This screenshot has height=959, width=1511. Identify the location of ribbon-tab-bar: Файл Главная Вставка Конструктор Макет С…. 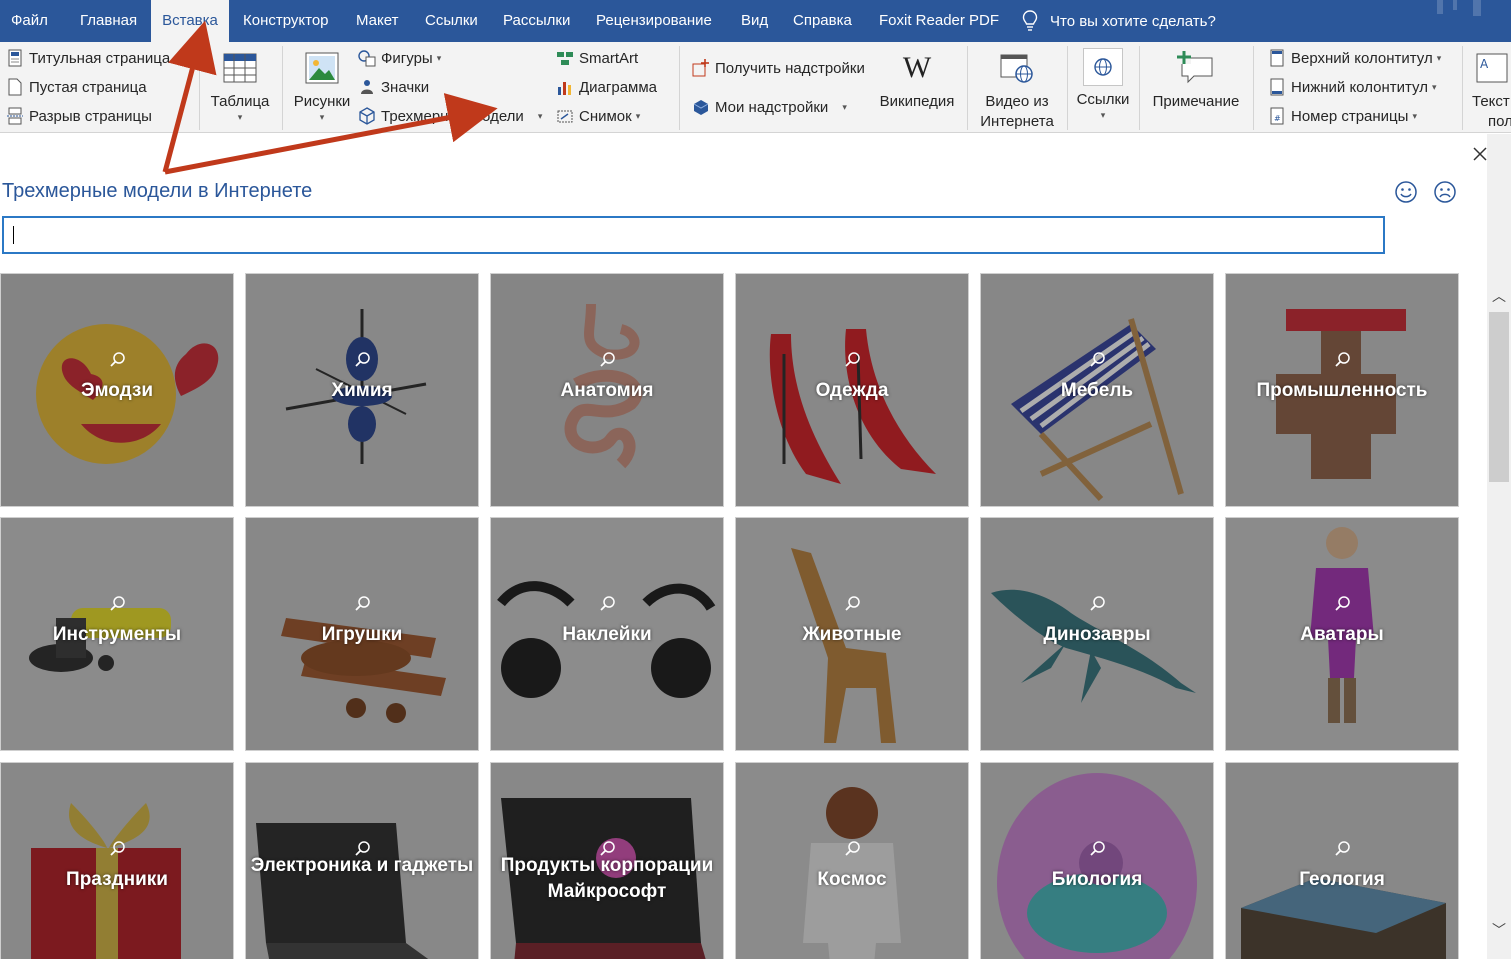
(755, 21).